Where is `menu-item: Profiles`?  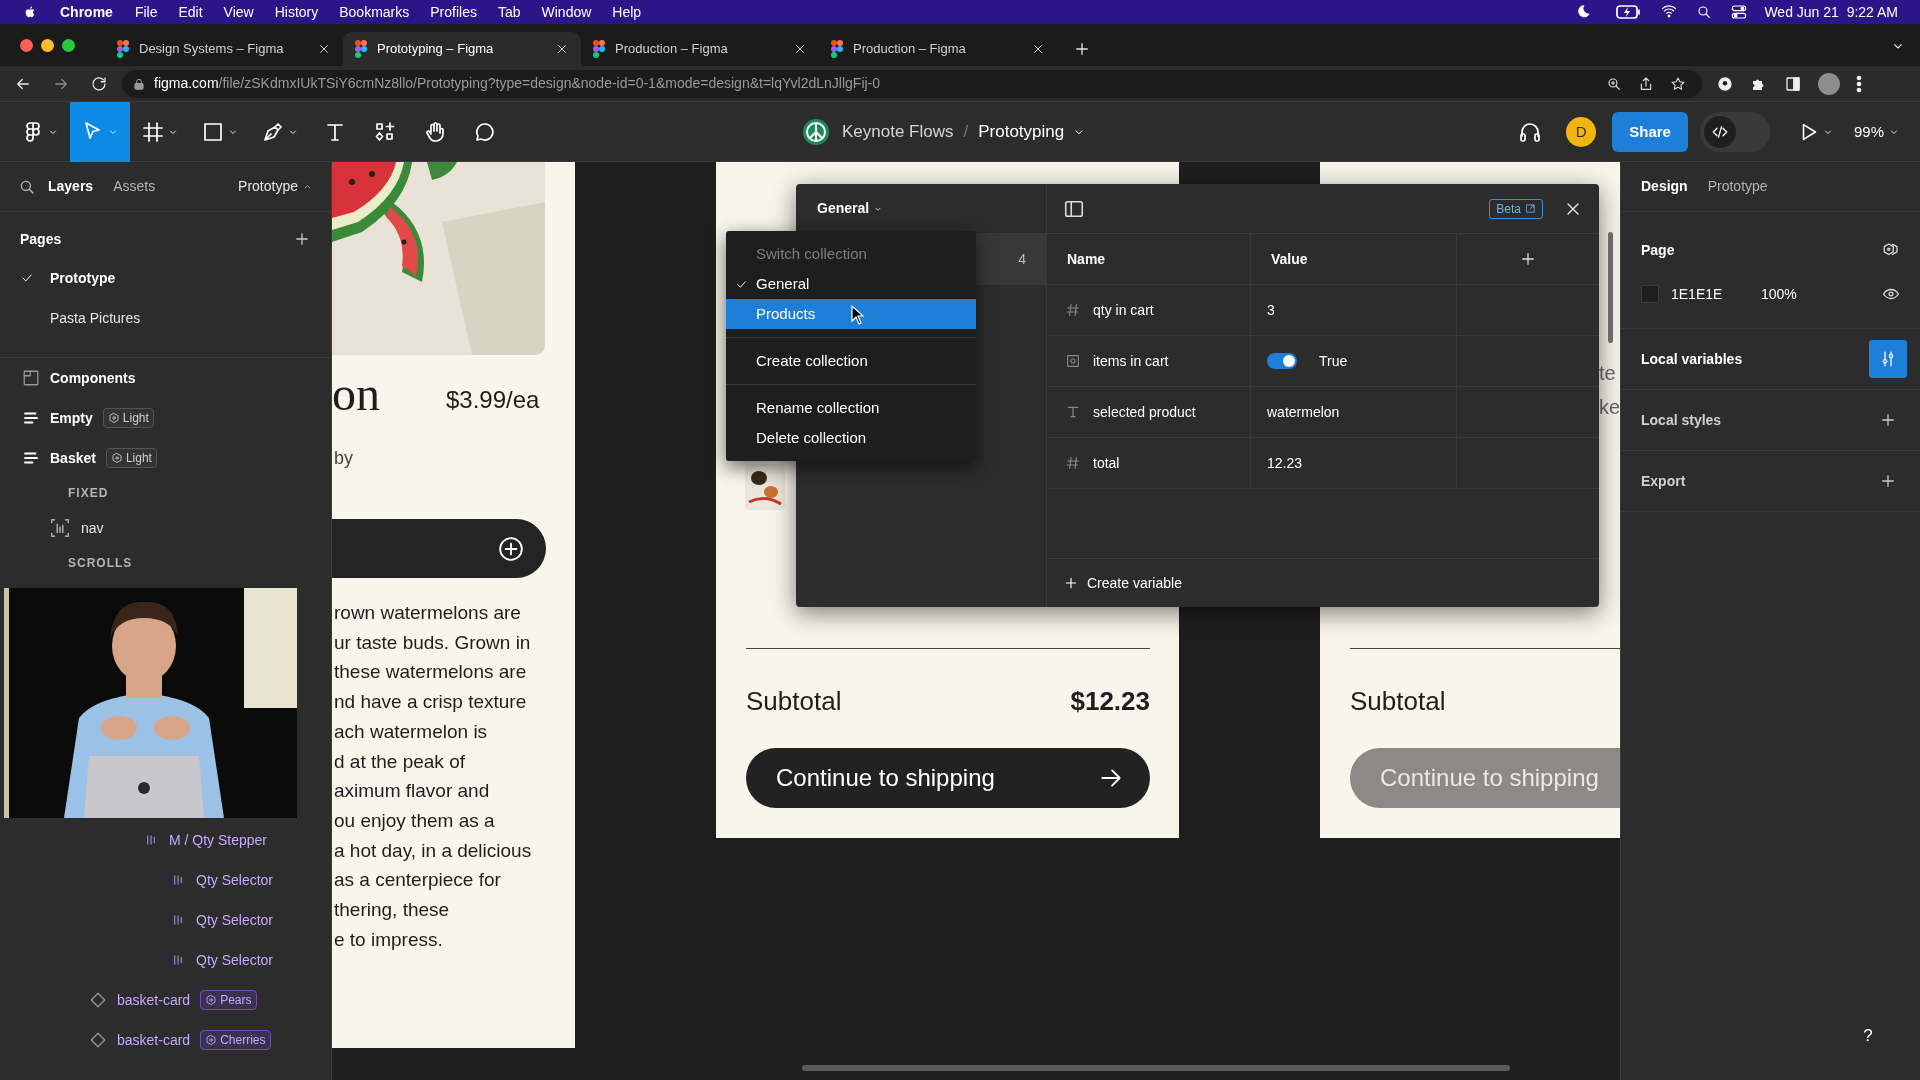
menu-item: Profiles is located at coordinates (453, 12).